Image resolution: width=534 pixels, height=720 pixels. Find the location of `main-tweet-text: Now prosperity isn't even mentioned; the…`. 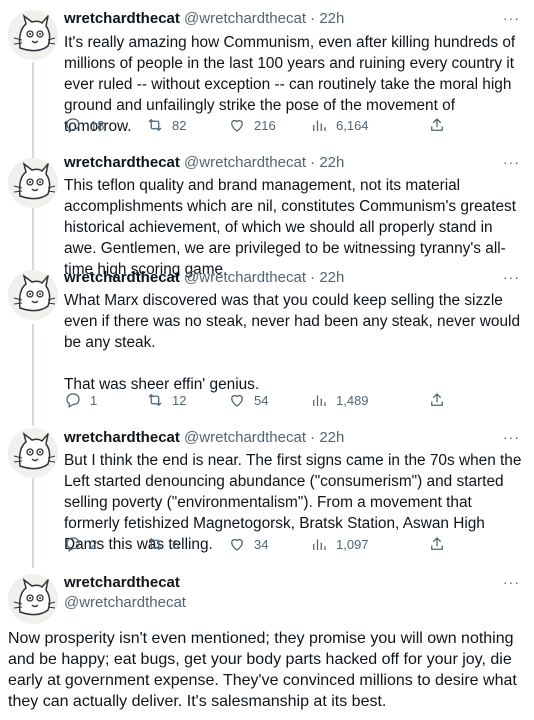

main-tweet-text: Now prosperity isn't even mentioned; the… is located at coordinates (262, 670).